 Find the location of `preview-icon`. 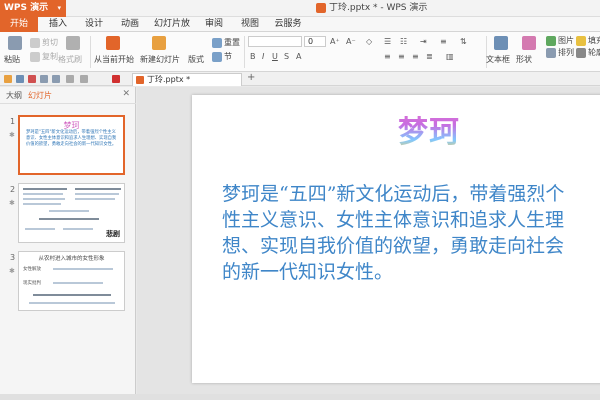

preview-icon is located at coordinates (56, 79).